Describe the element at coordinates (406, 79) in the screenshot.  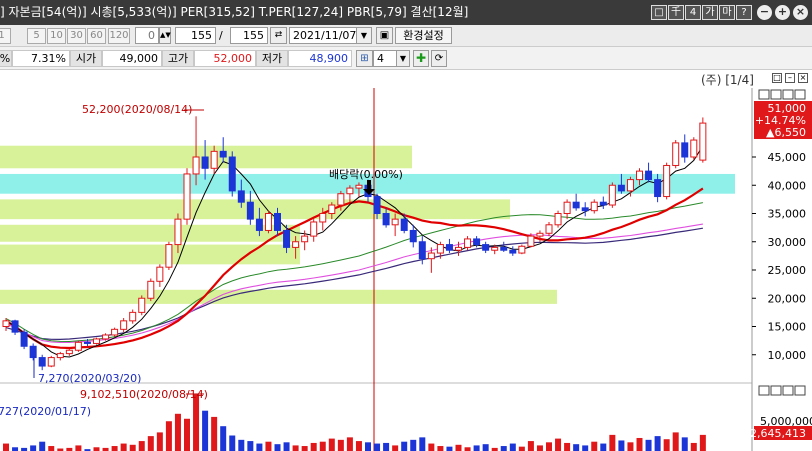
I see `chart-header: (주) [1/4] □ – ×` at that location.